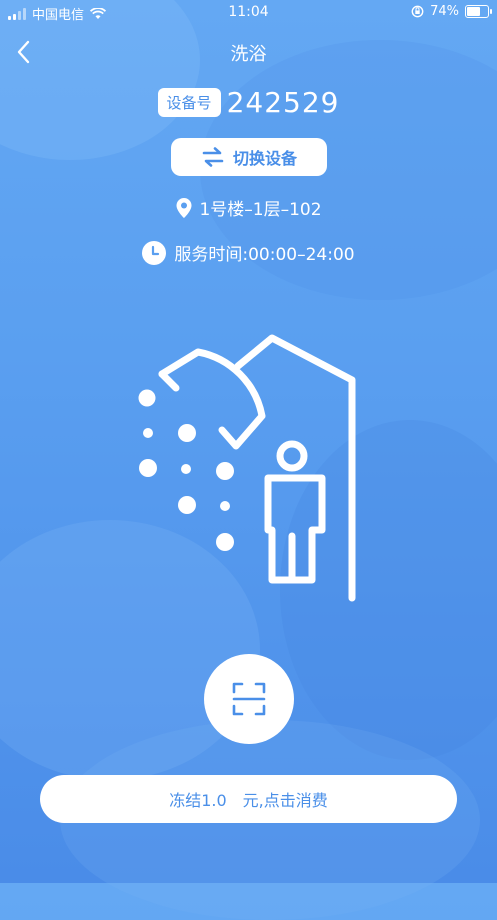 The width and height of the screenshot is (497, 920). Describe the element at coordinates (248, 13) in the screenshot. I see `status-bar: 中国电信 11:04 74%` at that location.